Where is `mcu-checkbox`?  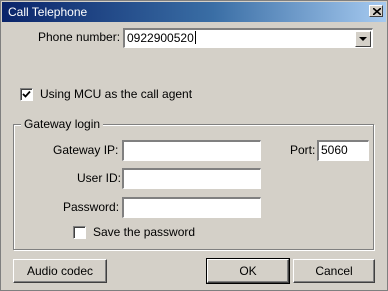
mcu-checkbox is located at coordinates (26, 94).